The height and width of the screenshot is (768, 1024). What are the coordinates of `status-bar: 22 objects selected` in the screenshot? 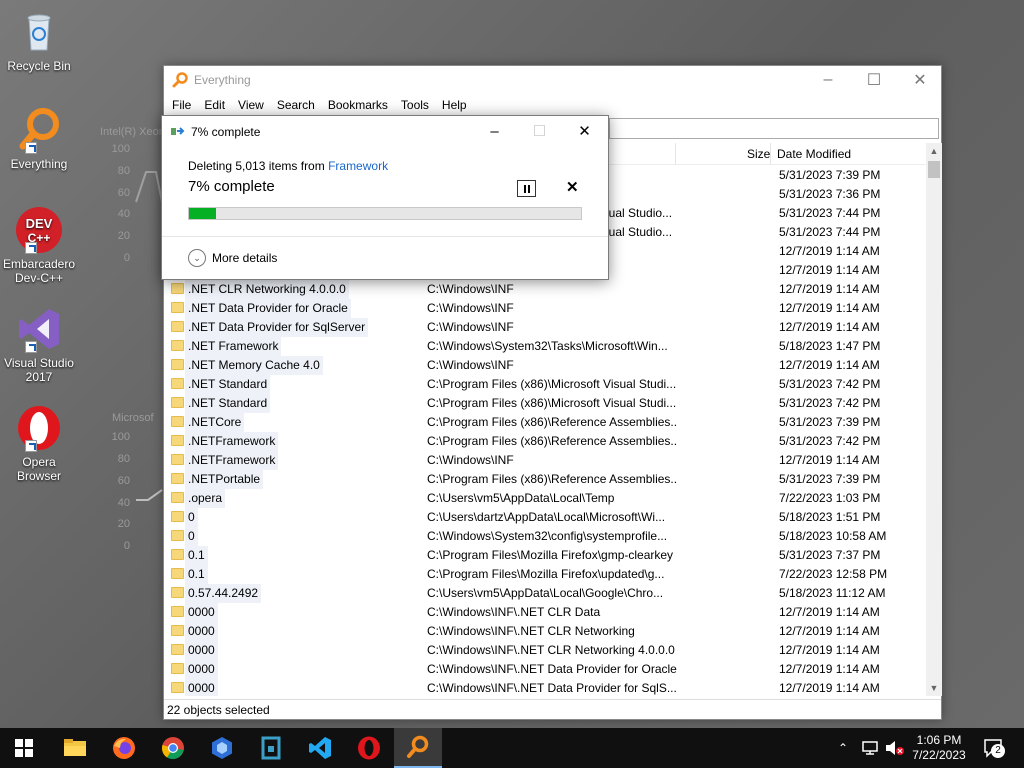 It's located at (552, 709).